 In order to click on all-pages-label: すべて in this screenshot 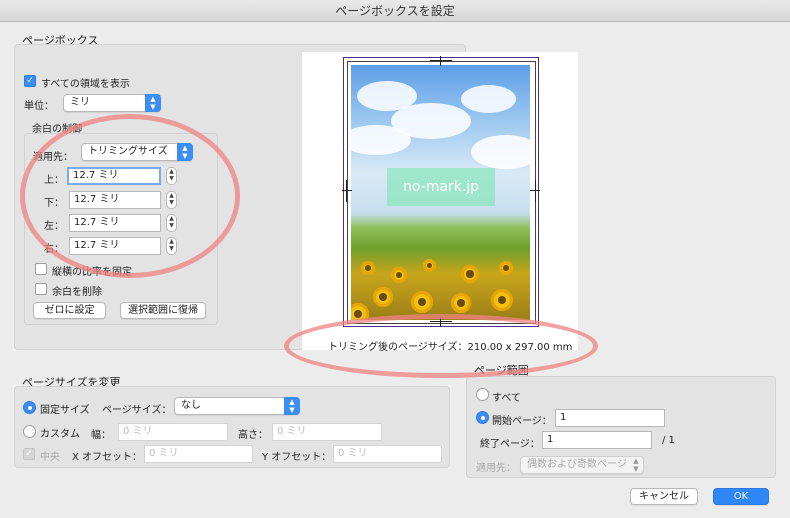, I will do `click(506, 398)`.